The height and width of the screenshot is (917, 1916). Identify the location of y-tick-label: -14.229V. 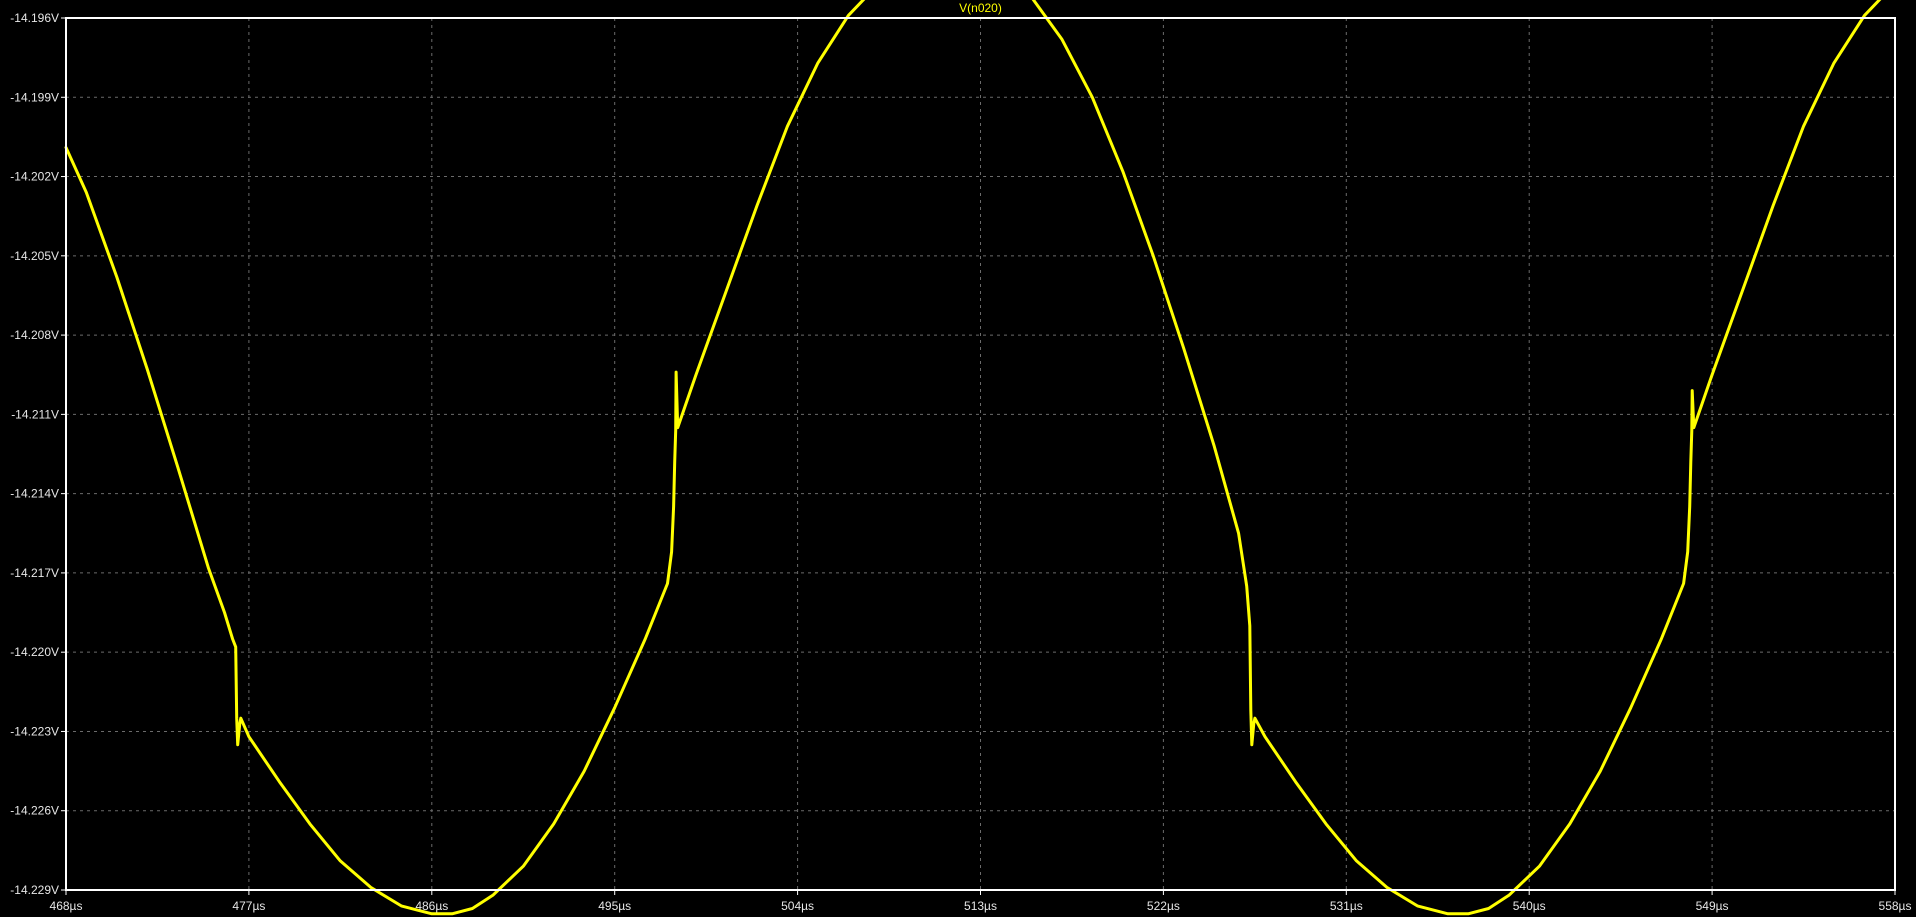
(34, 890).